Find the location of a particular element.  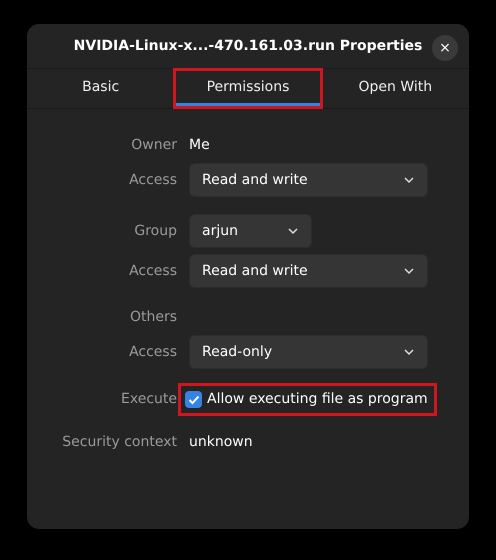

tab: Basic is located at coordinates (100, 88).